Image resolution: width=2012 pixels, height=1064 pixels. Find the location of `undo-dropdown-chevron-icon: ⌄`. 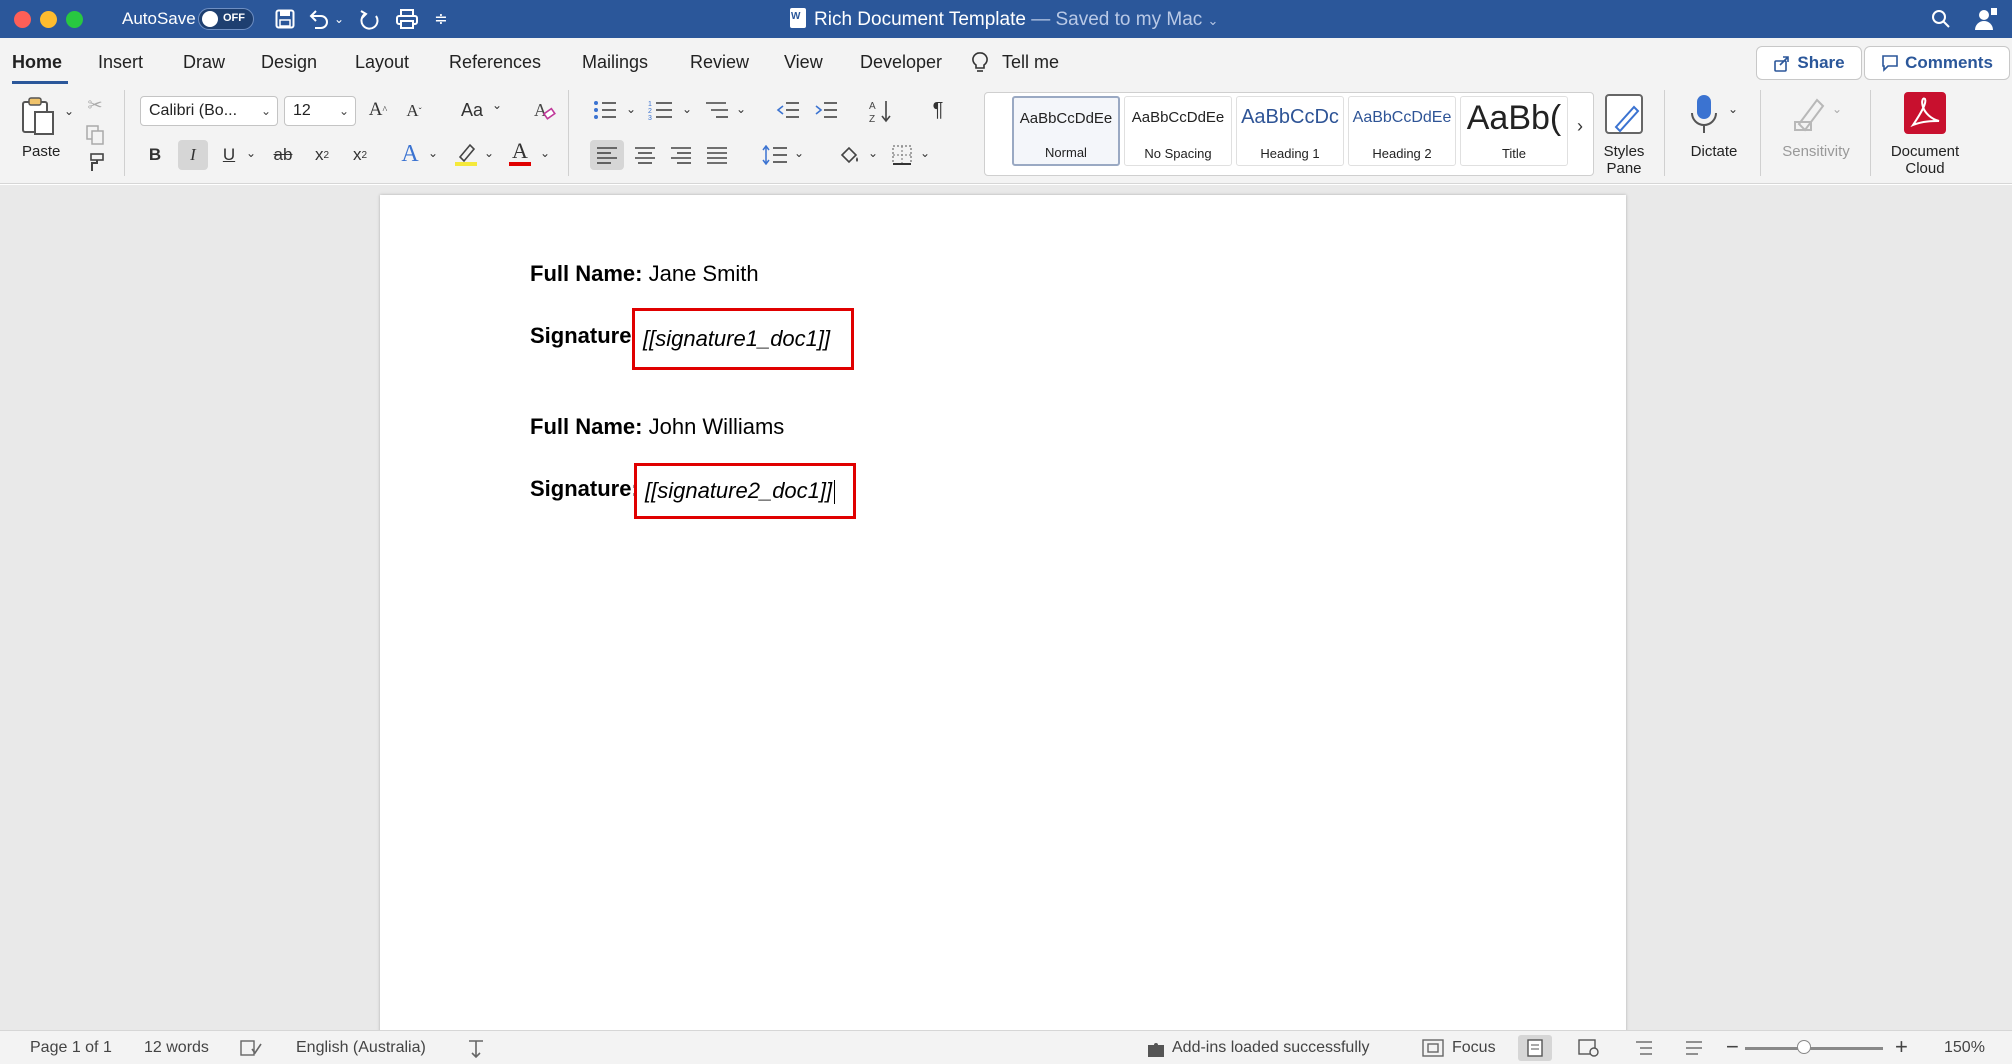

undo-dropdown-chevron-icon: ⌄ is located at coordinates (339, 19).